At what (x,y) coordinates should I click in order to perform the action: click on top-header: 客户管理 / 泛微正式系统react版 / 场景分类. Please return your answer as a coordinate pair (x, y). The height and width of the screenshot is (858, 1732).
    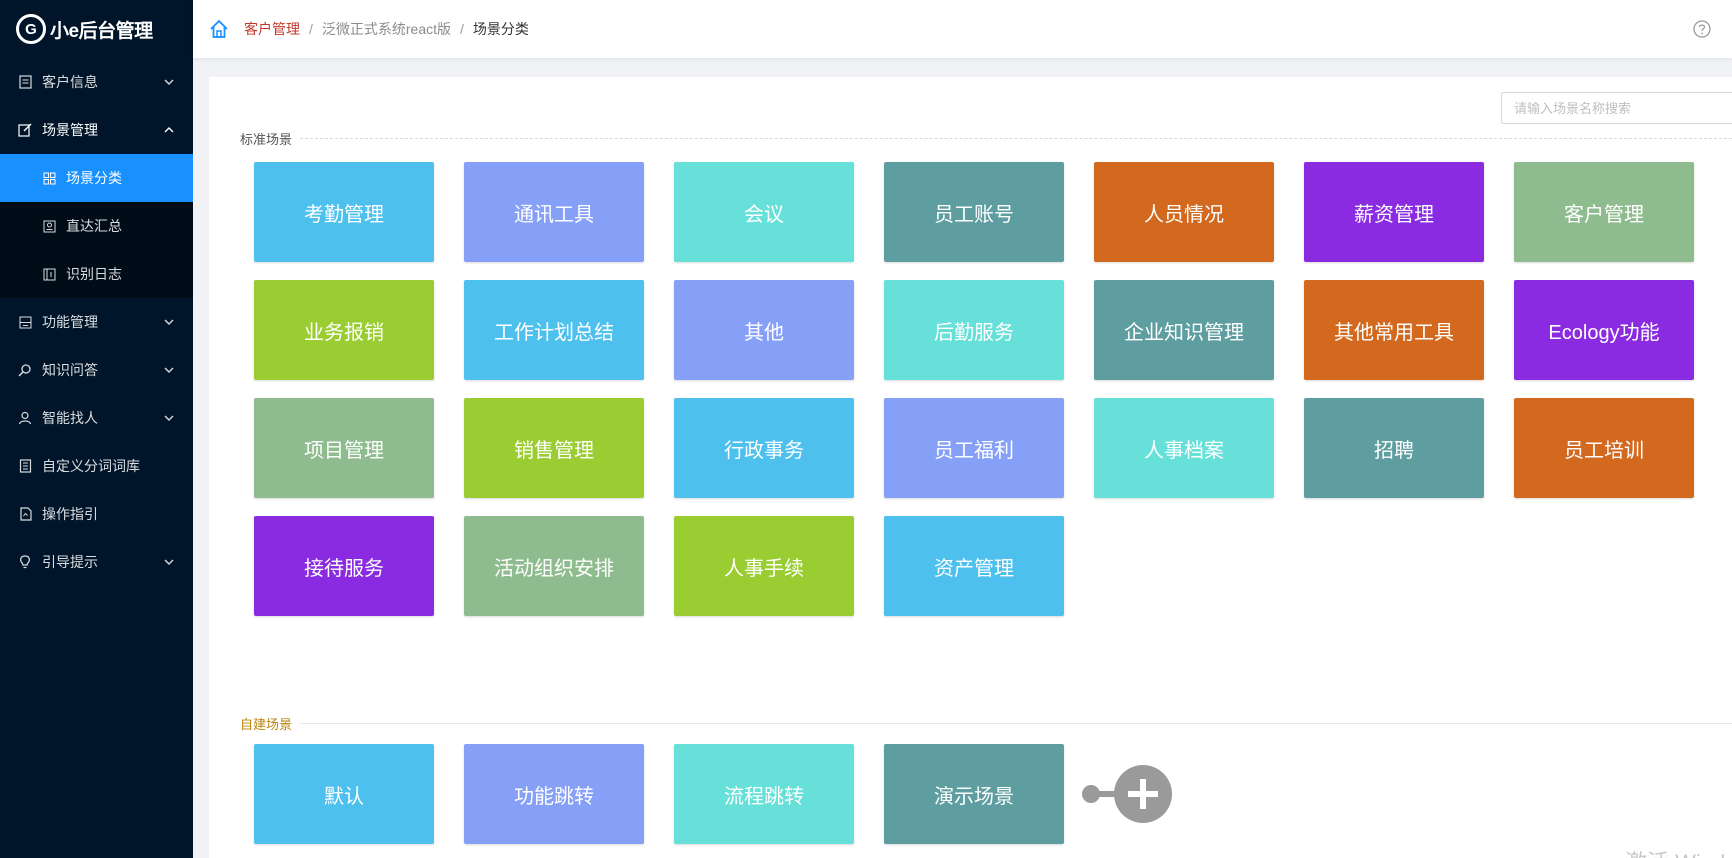
    Looking at the image, I should click on (962, 29).